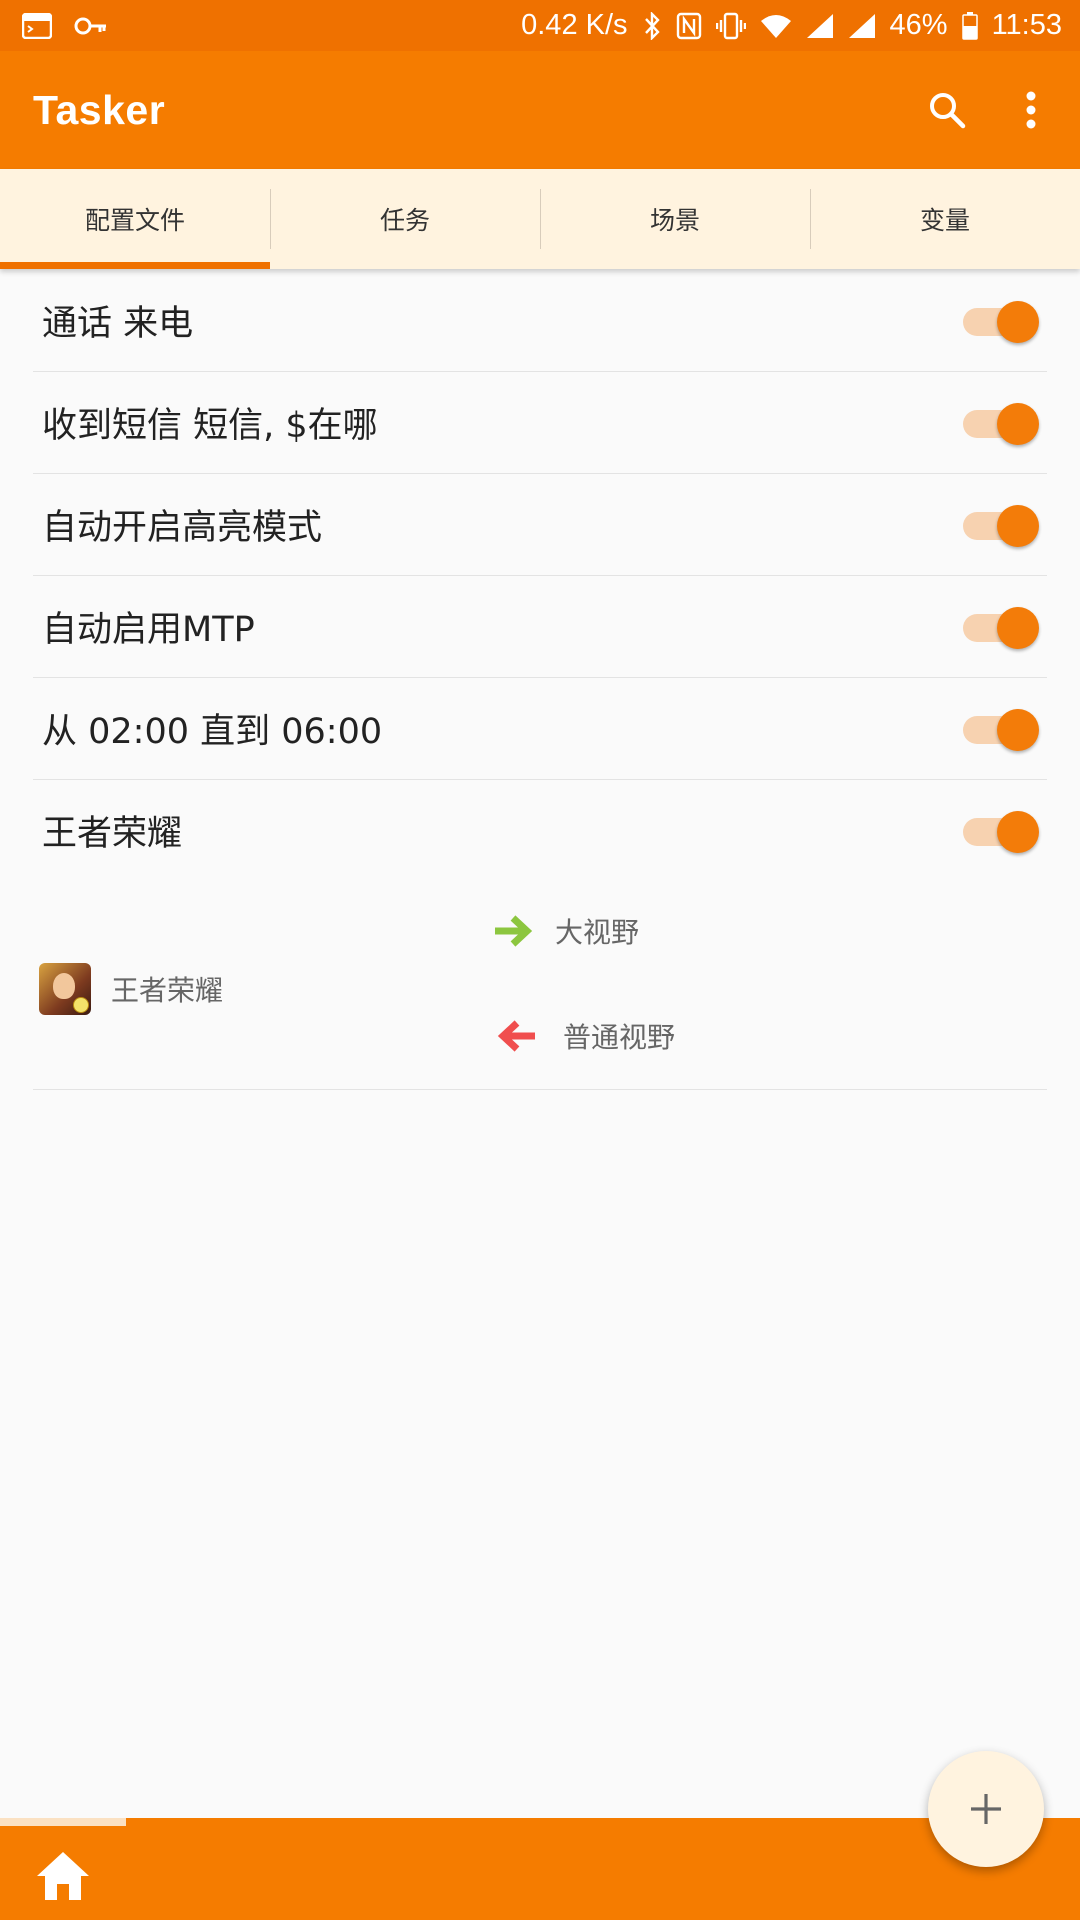 The image size is (1080, 1920). Describe the element at coordinates (945, 219) in the screenshot. I see `tab-variables: 变量` at that location.